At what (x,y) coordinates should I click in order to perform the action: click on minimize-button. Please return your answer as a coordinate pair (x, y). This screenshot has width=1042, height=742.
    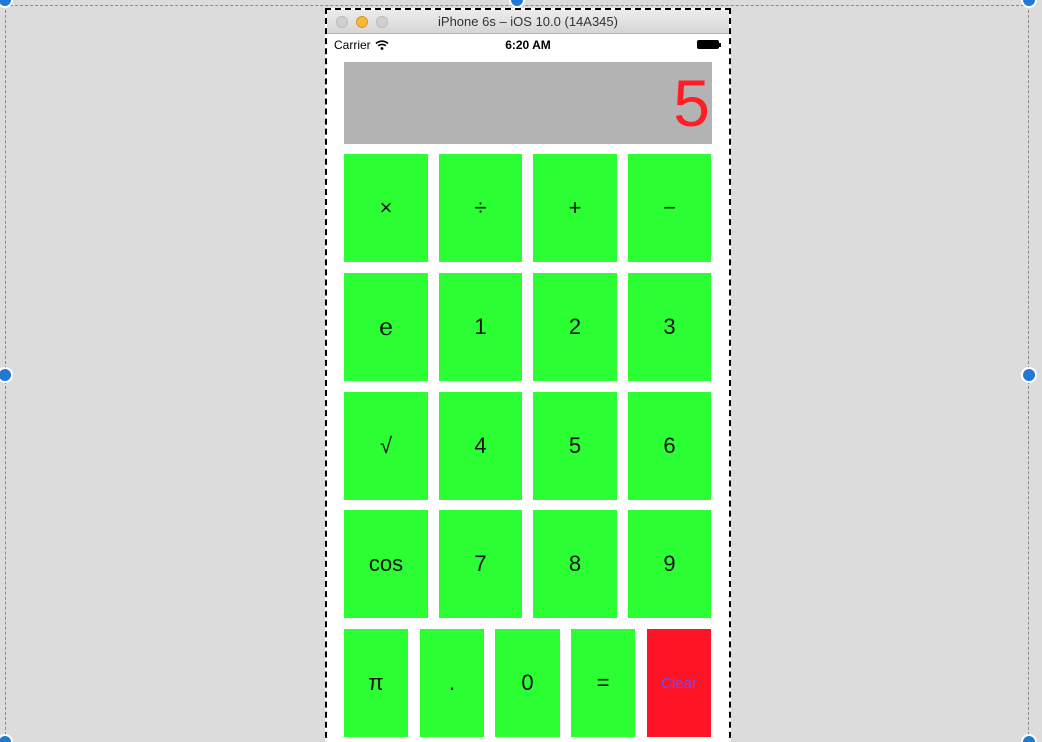
    Looking at the image, I should click on (362, 22).